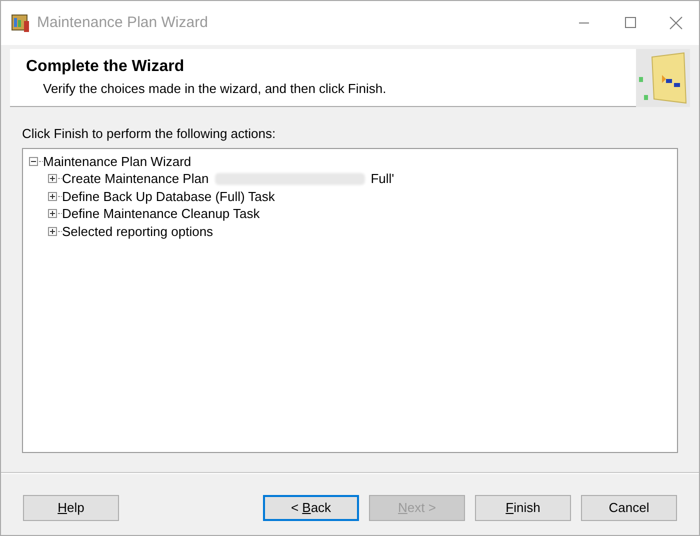  What do you see at coordinates (161, 214) in the screenshot?
I see `tree-item: Define Maintenance Cleanup Task` at bounding box center [161, 214].